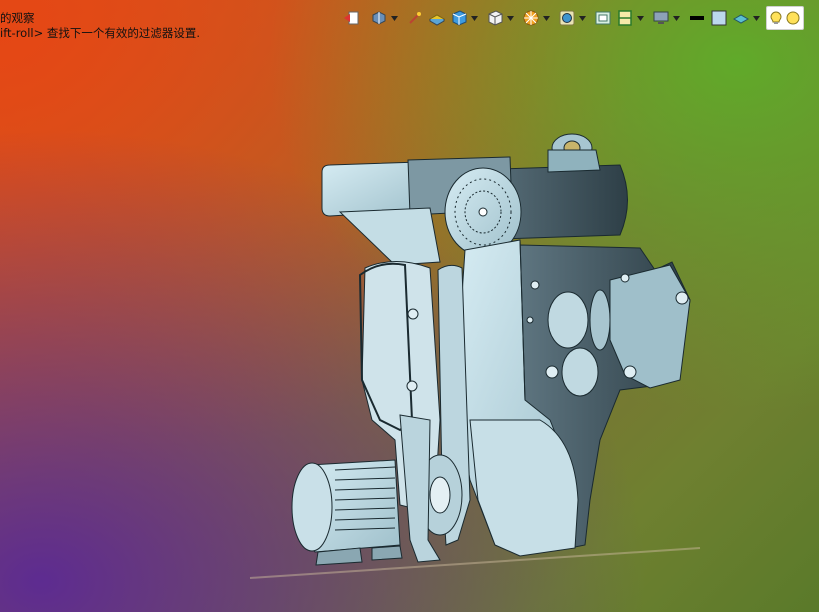 The image size is (819, 612). Describe the element at coordinates (389, 236) in the screenshot. I see `chute` at that location.